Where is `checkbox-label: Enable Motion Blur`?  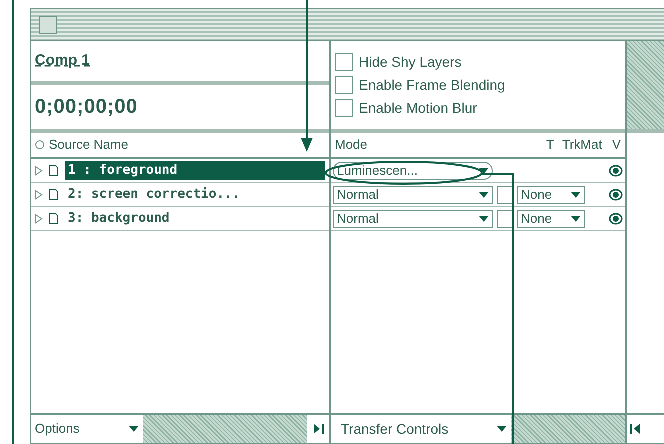
checkbox-label: Enable Motion Blur is located at coordinates (418, 108).